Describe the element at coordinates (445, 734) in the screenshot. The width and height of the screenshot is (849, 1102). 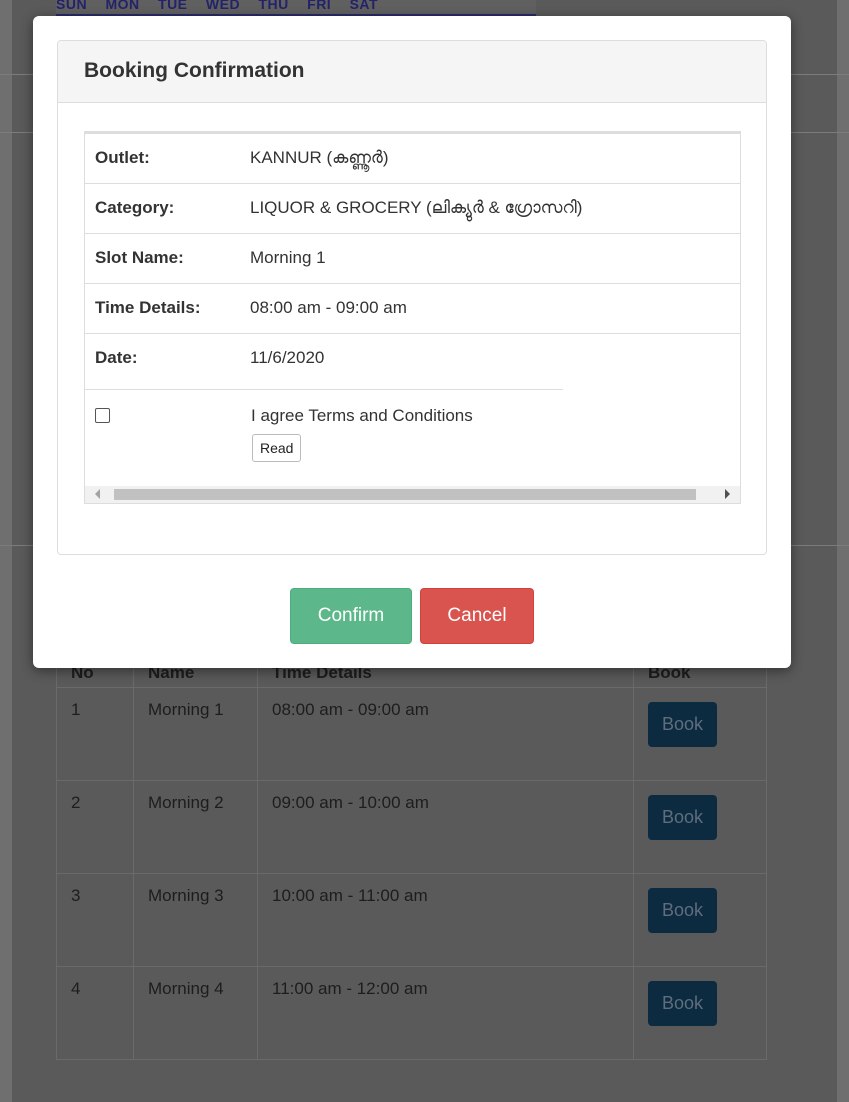
I see `slot-time: 08:00 am - 09:00 am` at that location.